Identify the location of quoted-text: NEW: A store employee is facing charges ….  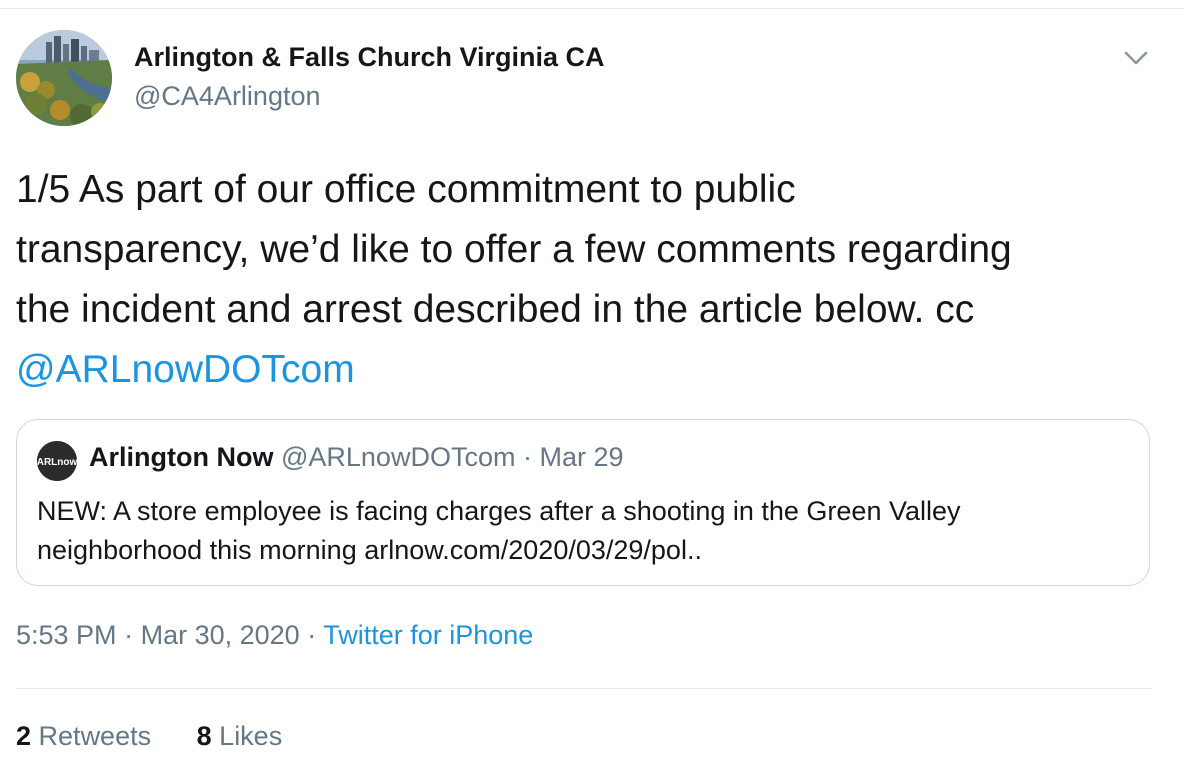
(582, 531).